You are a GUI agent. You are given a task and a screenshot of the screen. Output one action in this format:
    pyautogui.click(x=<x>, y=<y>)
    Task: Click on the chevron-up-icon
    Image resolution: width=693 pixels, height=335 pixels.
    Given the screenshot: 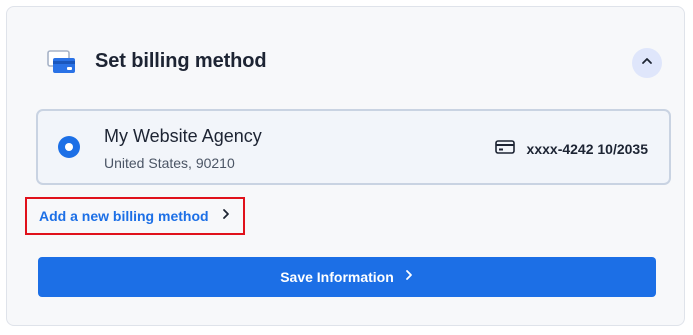 What is the action you would take?
    pyautogui.click(x=647, y=63)
    